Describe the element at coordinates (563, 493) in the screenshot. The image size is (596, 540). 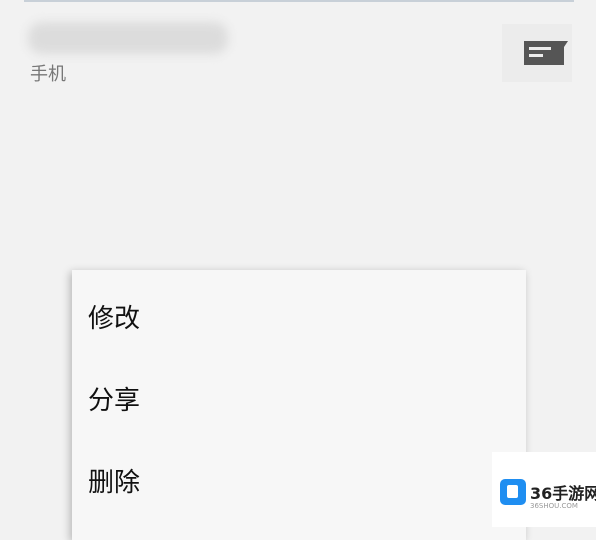
I see `watermark-text: 36手游网` at that location.